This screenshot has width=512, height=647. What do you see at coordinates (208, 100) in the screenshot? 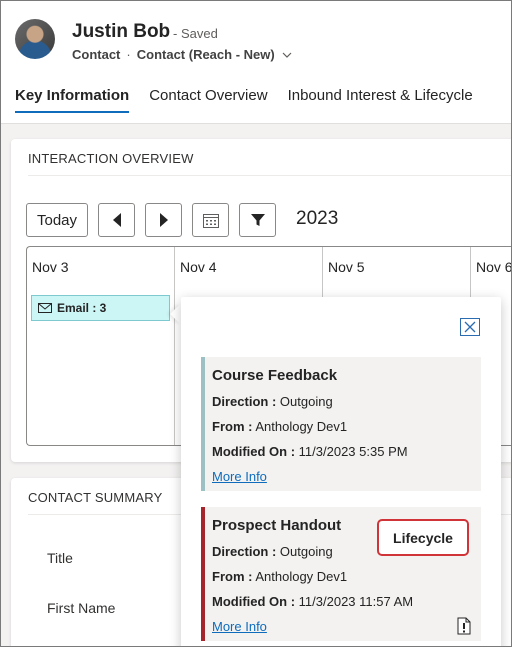
I see `tab-contact-overview: Contact Overview` at bounding box center [208, 100].